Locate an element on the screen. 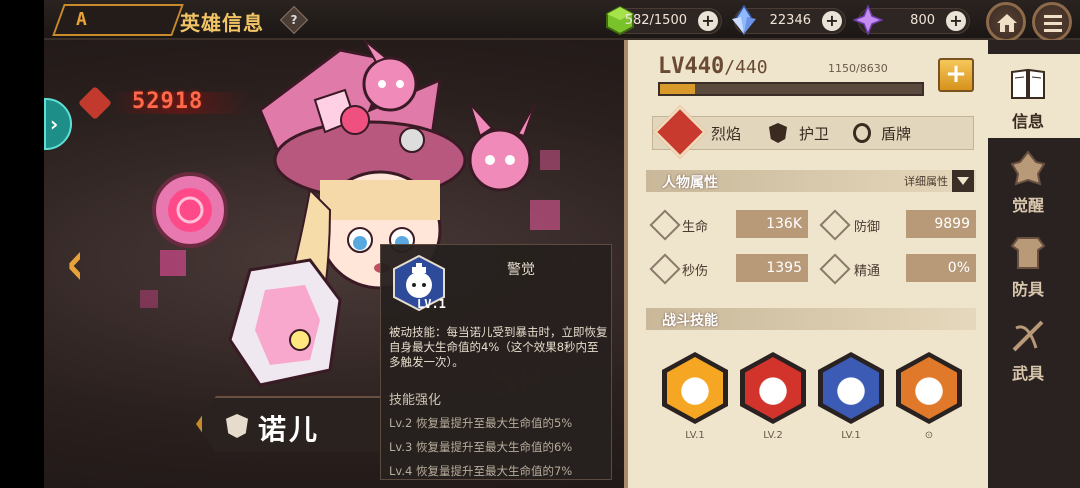 The image size is (1080, 488). dropdown-arrow-icon is located at coordinates (963, 181).